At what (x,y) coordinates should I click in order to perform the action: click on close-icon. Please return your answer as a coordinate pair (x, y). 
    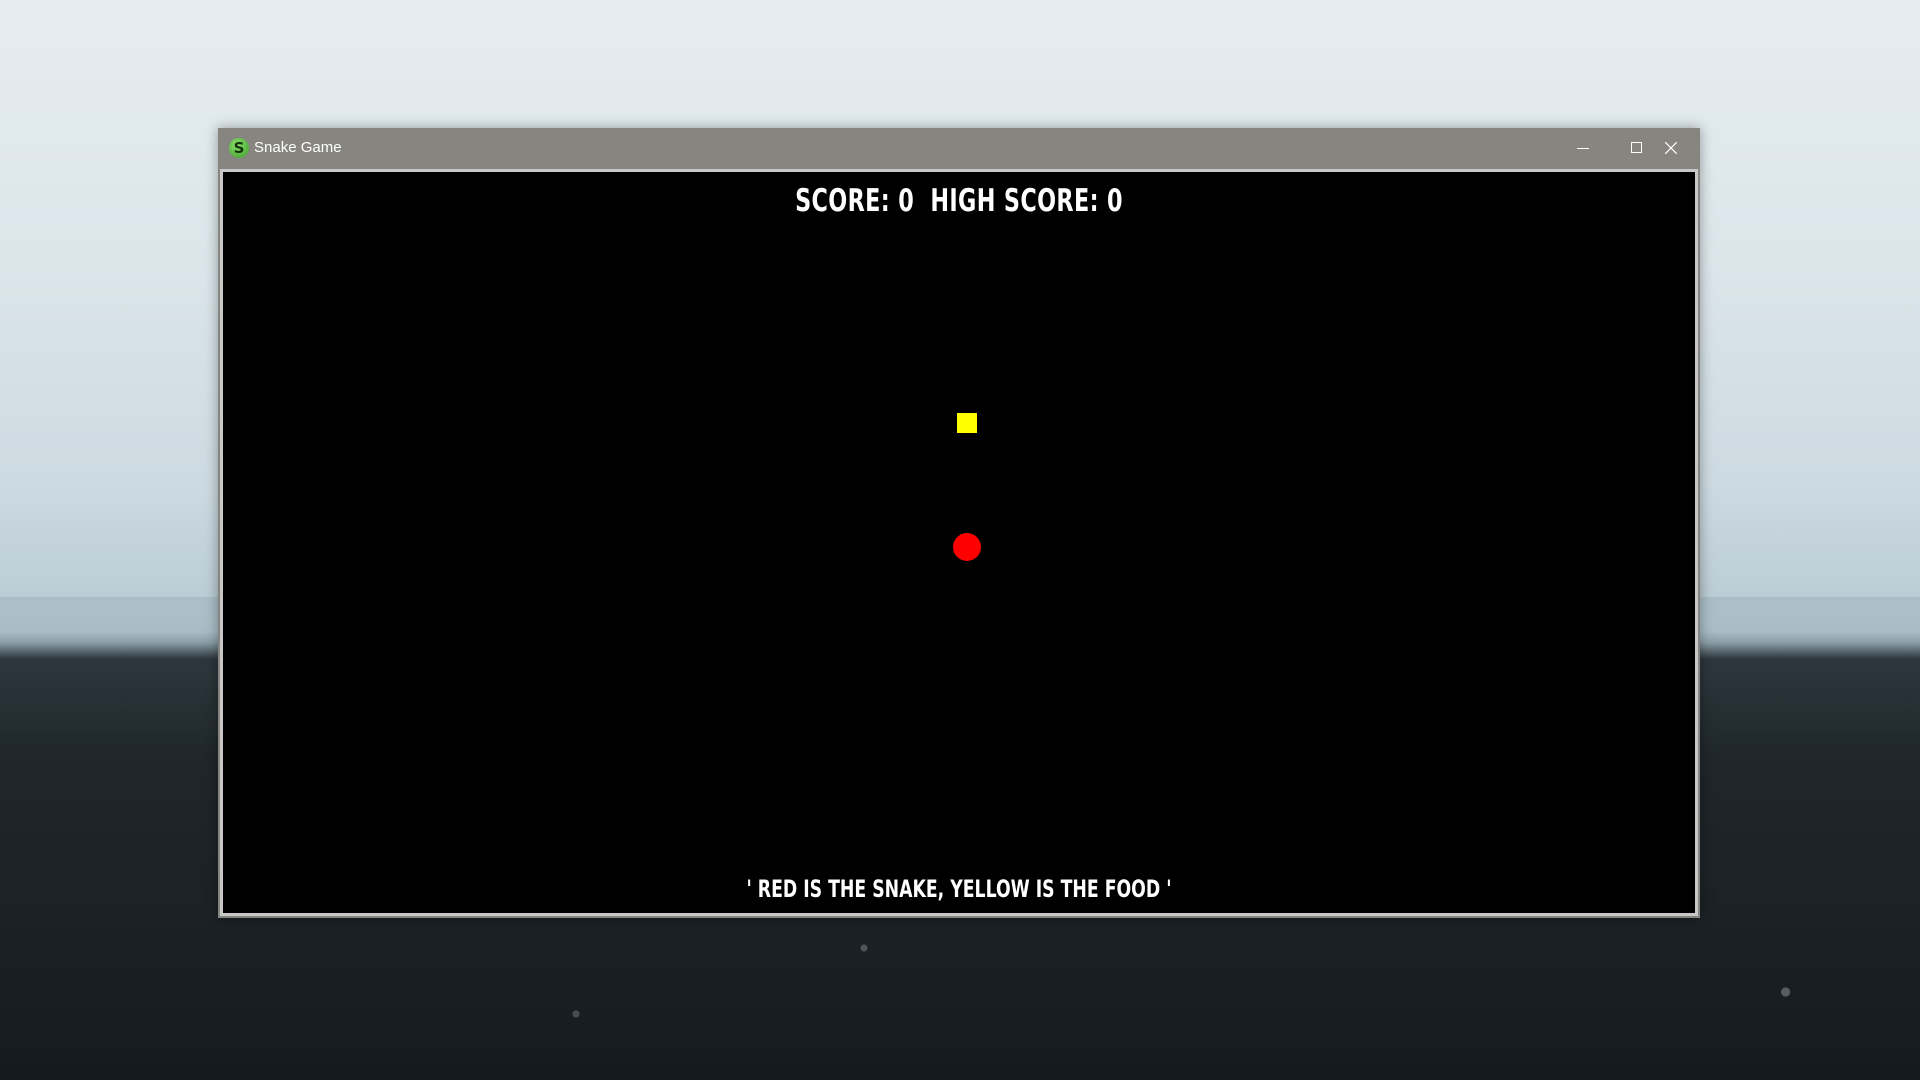
    Looking at the image, I should click on (1671, 148).